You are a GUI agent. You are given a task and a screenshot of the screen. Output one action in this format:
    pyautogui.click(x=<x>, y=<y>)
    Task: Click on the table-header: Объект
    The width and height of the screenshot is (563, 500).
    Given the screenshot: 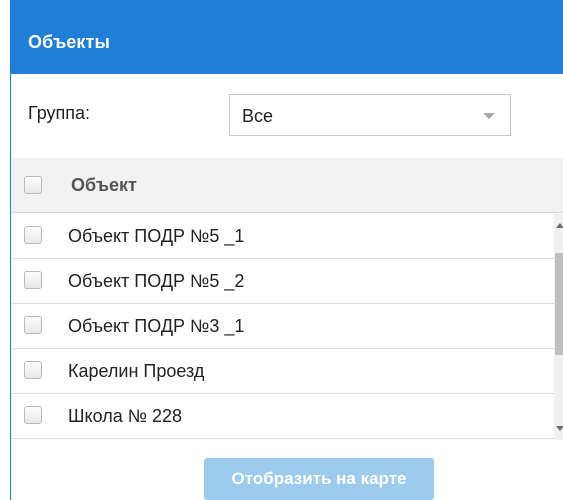 What is the action you would take?
    pyautogui.click(x=287, y=185)
    